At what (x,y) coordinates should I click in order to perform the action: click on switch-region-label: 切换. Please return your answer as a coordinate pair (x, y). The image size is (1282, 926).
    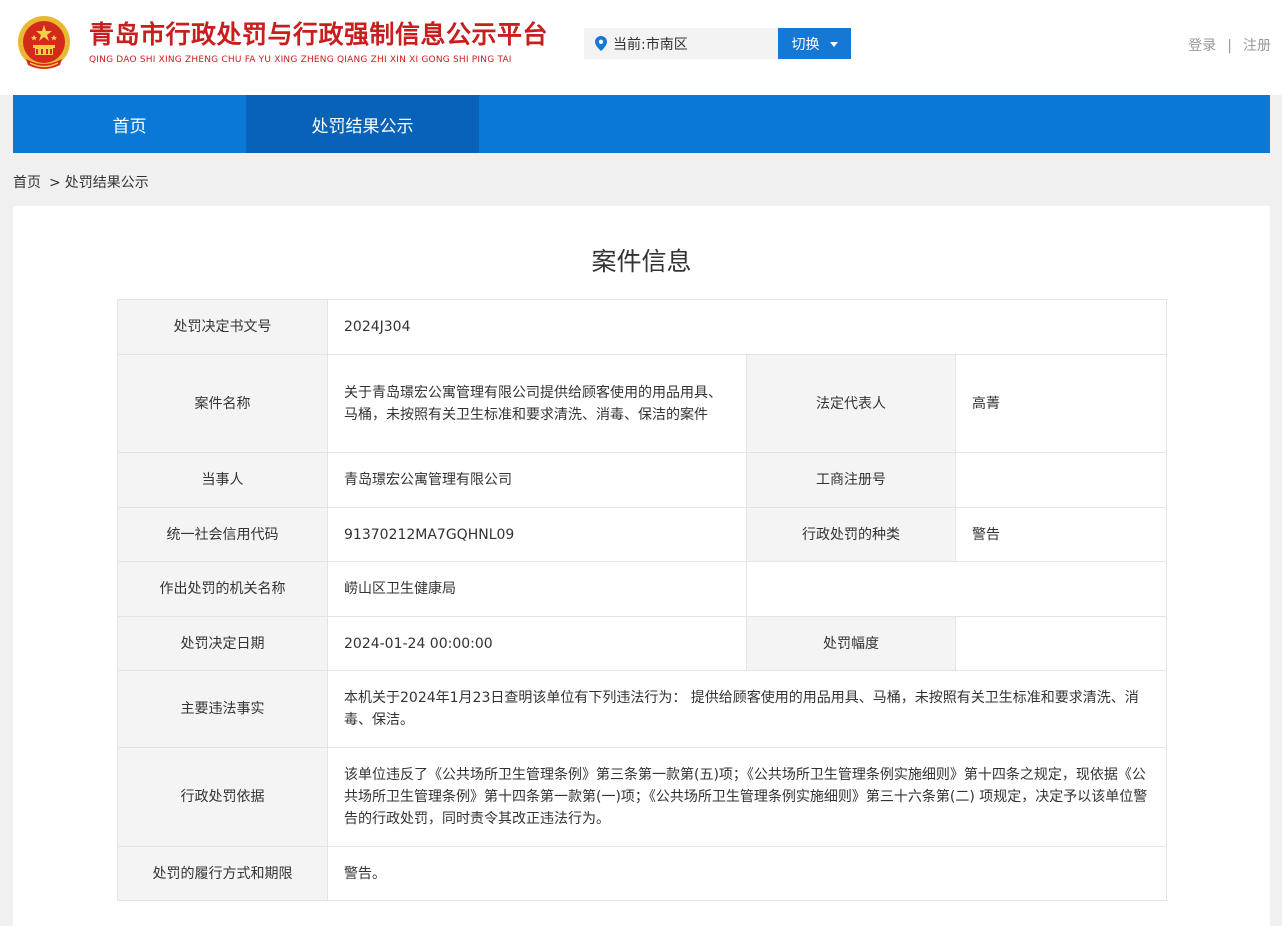
    Looking at the image, I should click on (805, 44).